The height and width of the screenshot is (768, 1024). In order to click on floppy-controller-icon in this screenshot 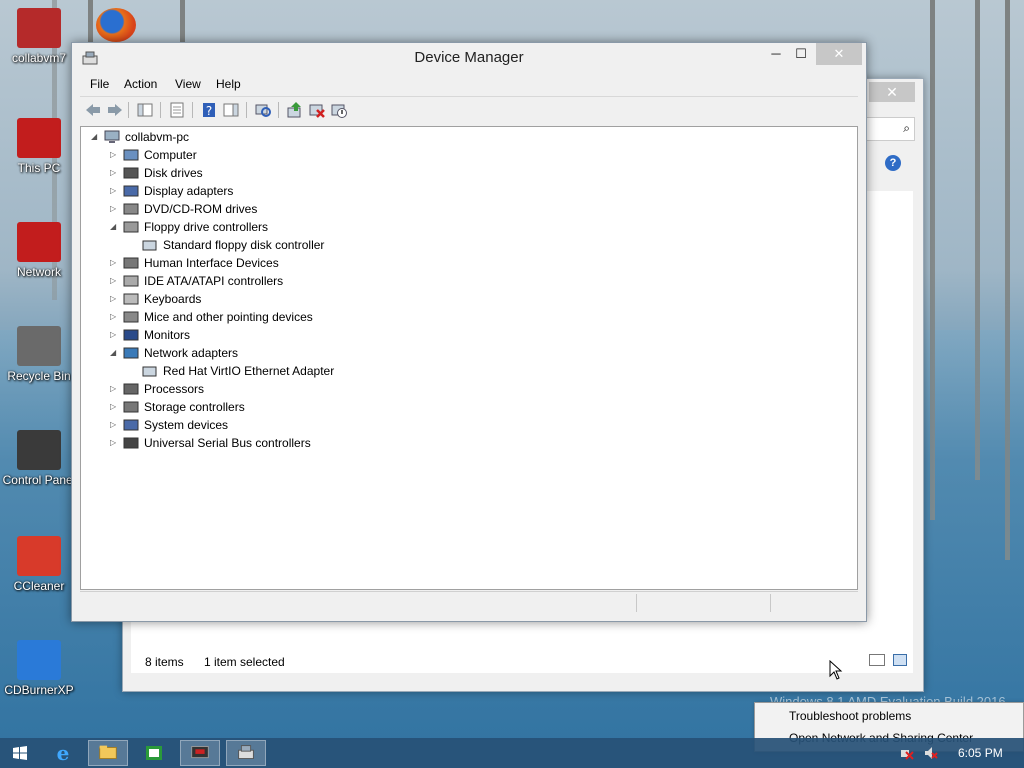, I will do `click(131, 227)`.